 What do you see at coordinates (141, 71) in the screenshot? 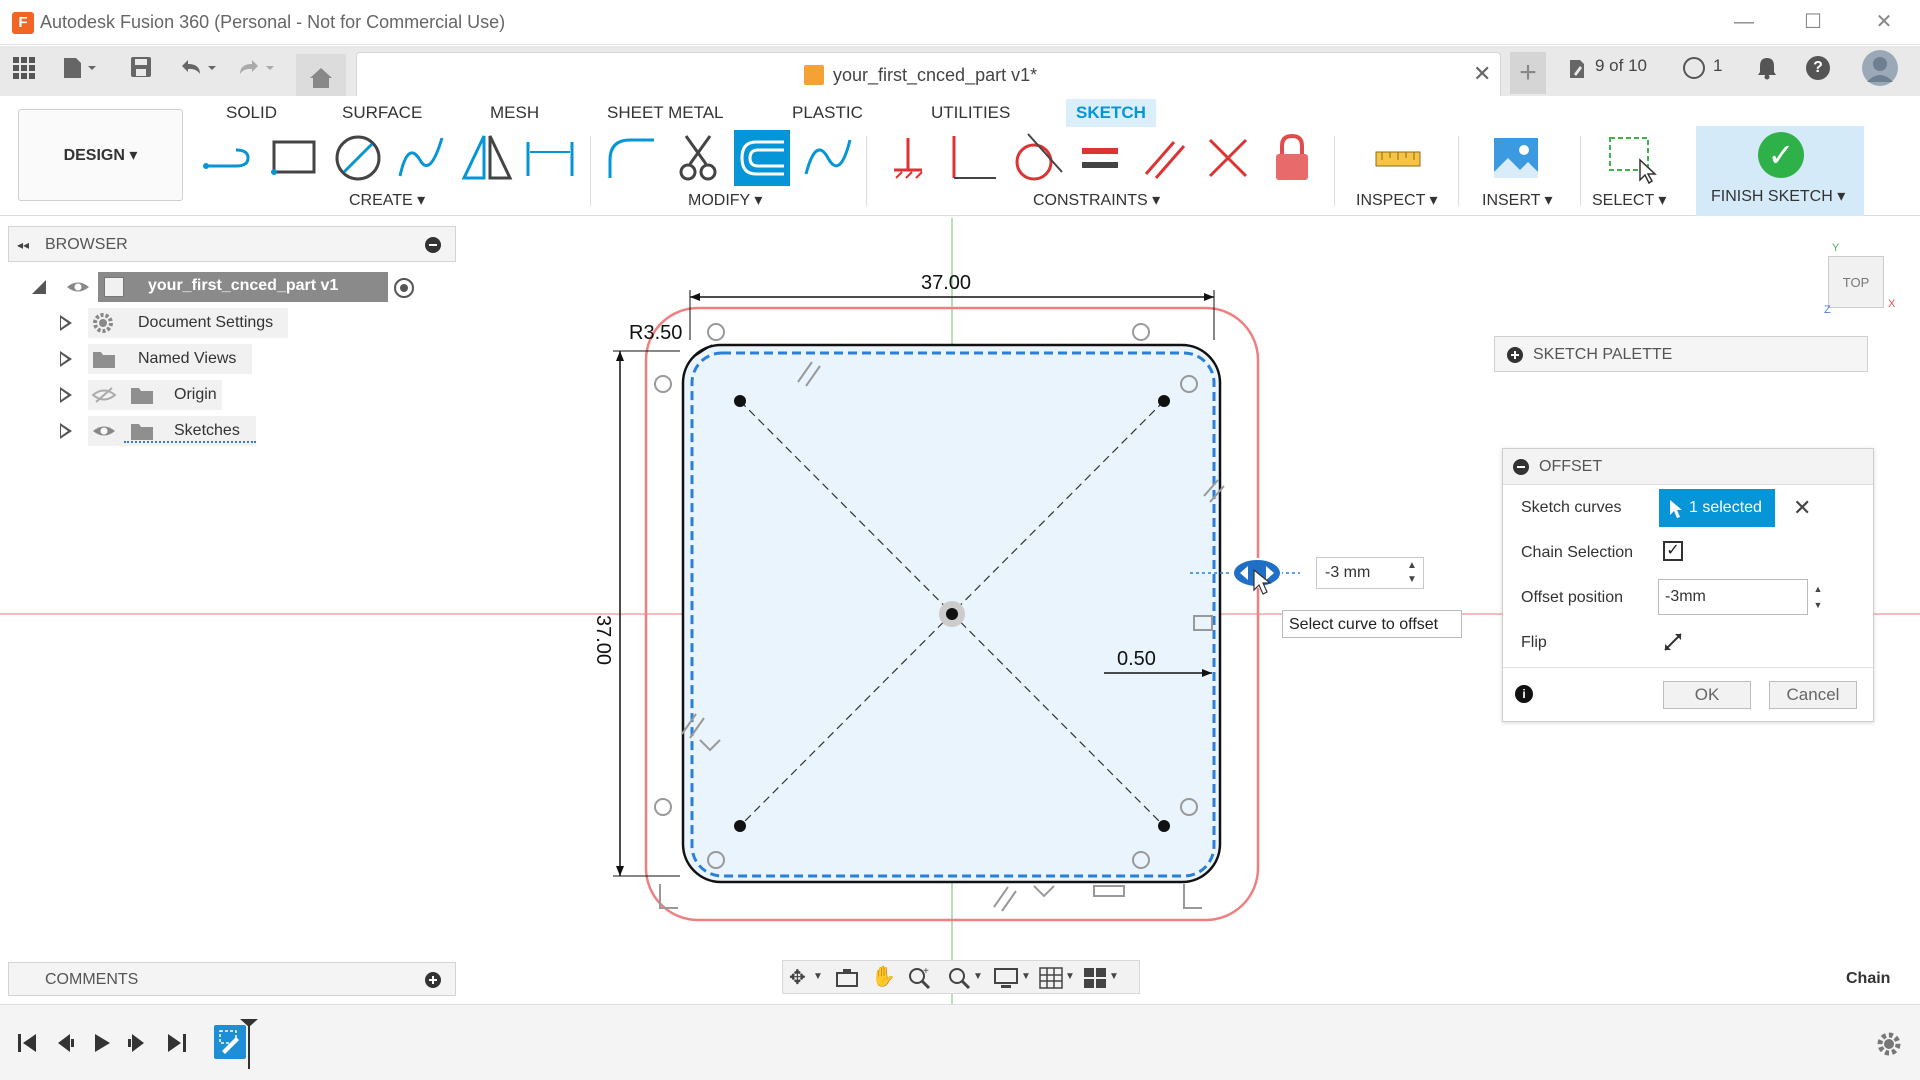
I see `save-icon` at bounding box center [141, 71].